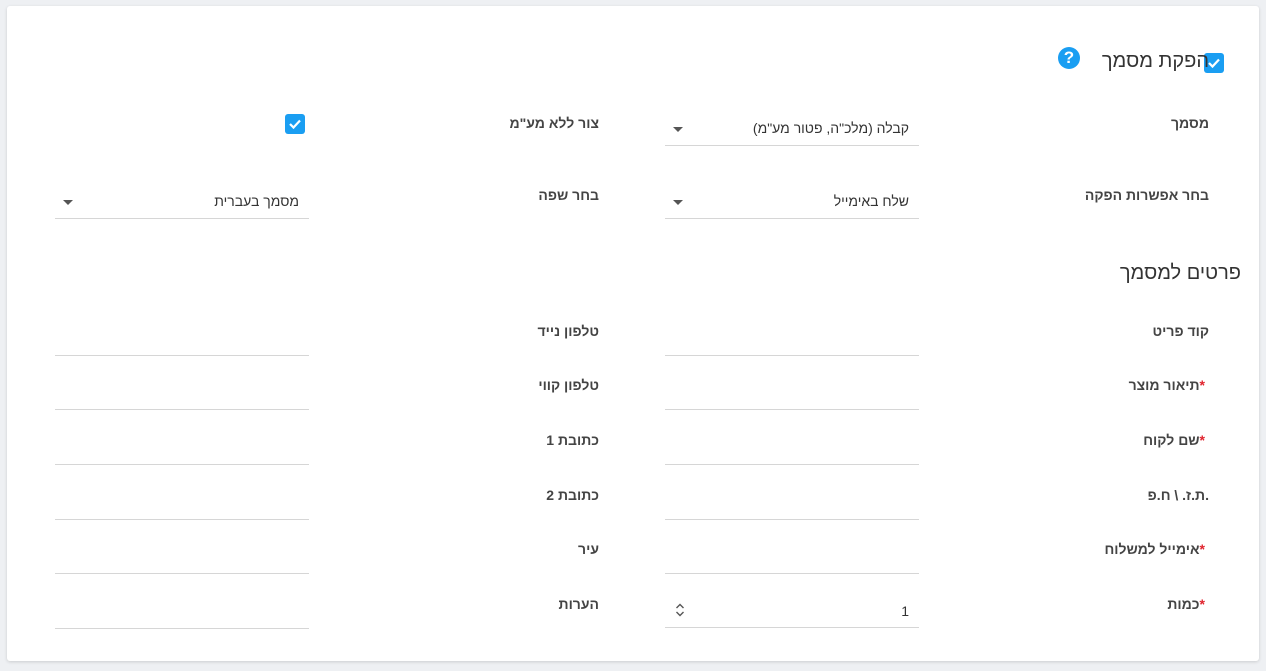 Image resolution: width=1266 pixels, height=671 pixels. What do you see at coordinates (792, 627) in the screenshot?
I see `quantity-underline` at bounding box center [792, 627].